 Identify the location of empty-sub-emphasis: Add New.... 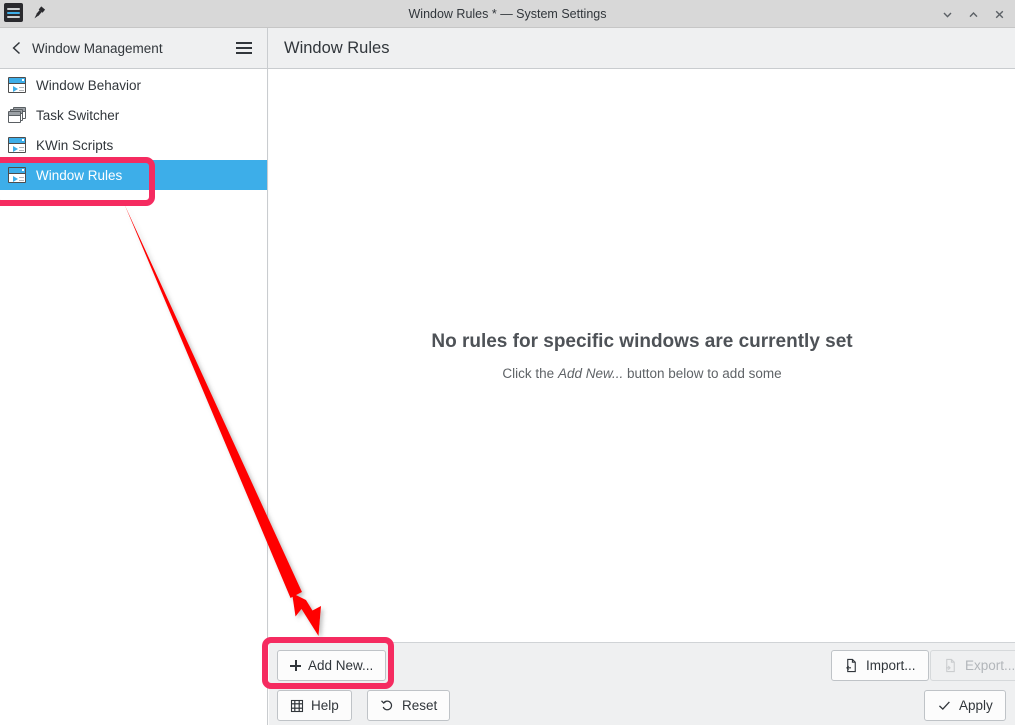
(590, 373).